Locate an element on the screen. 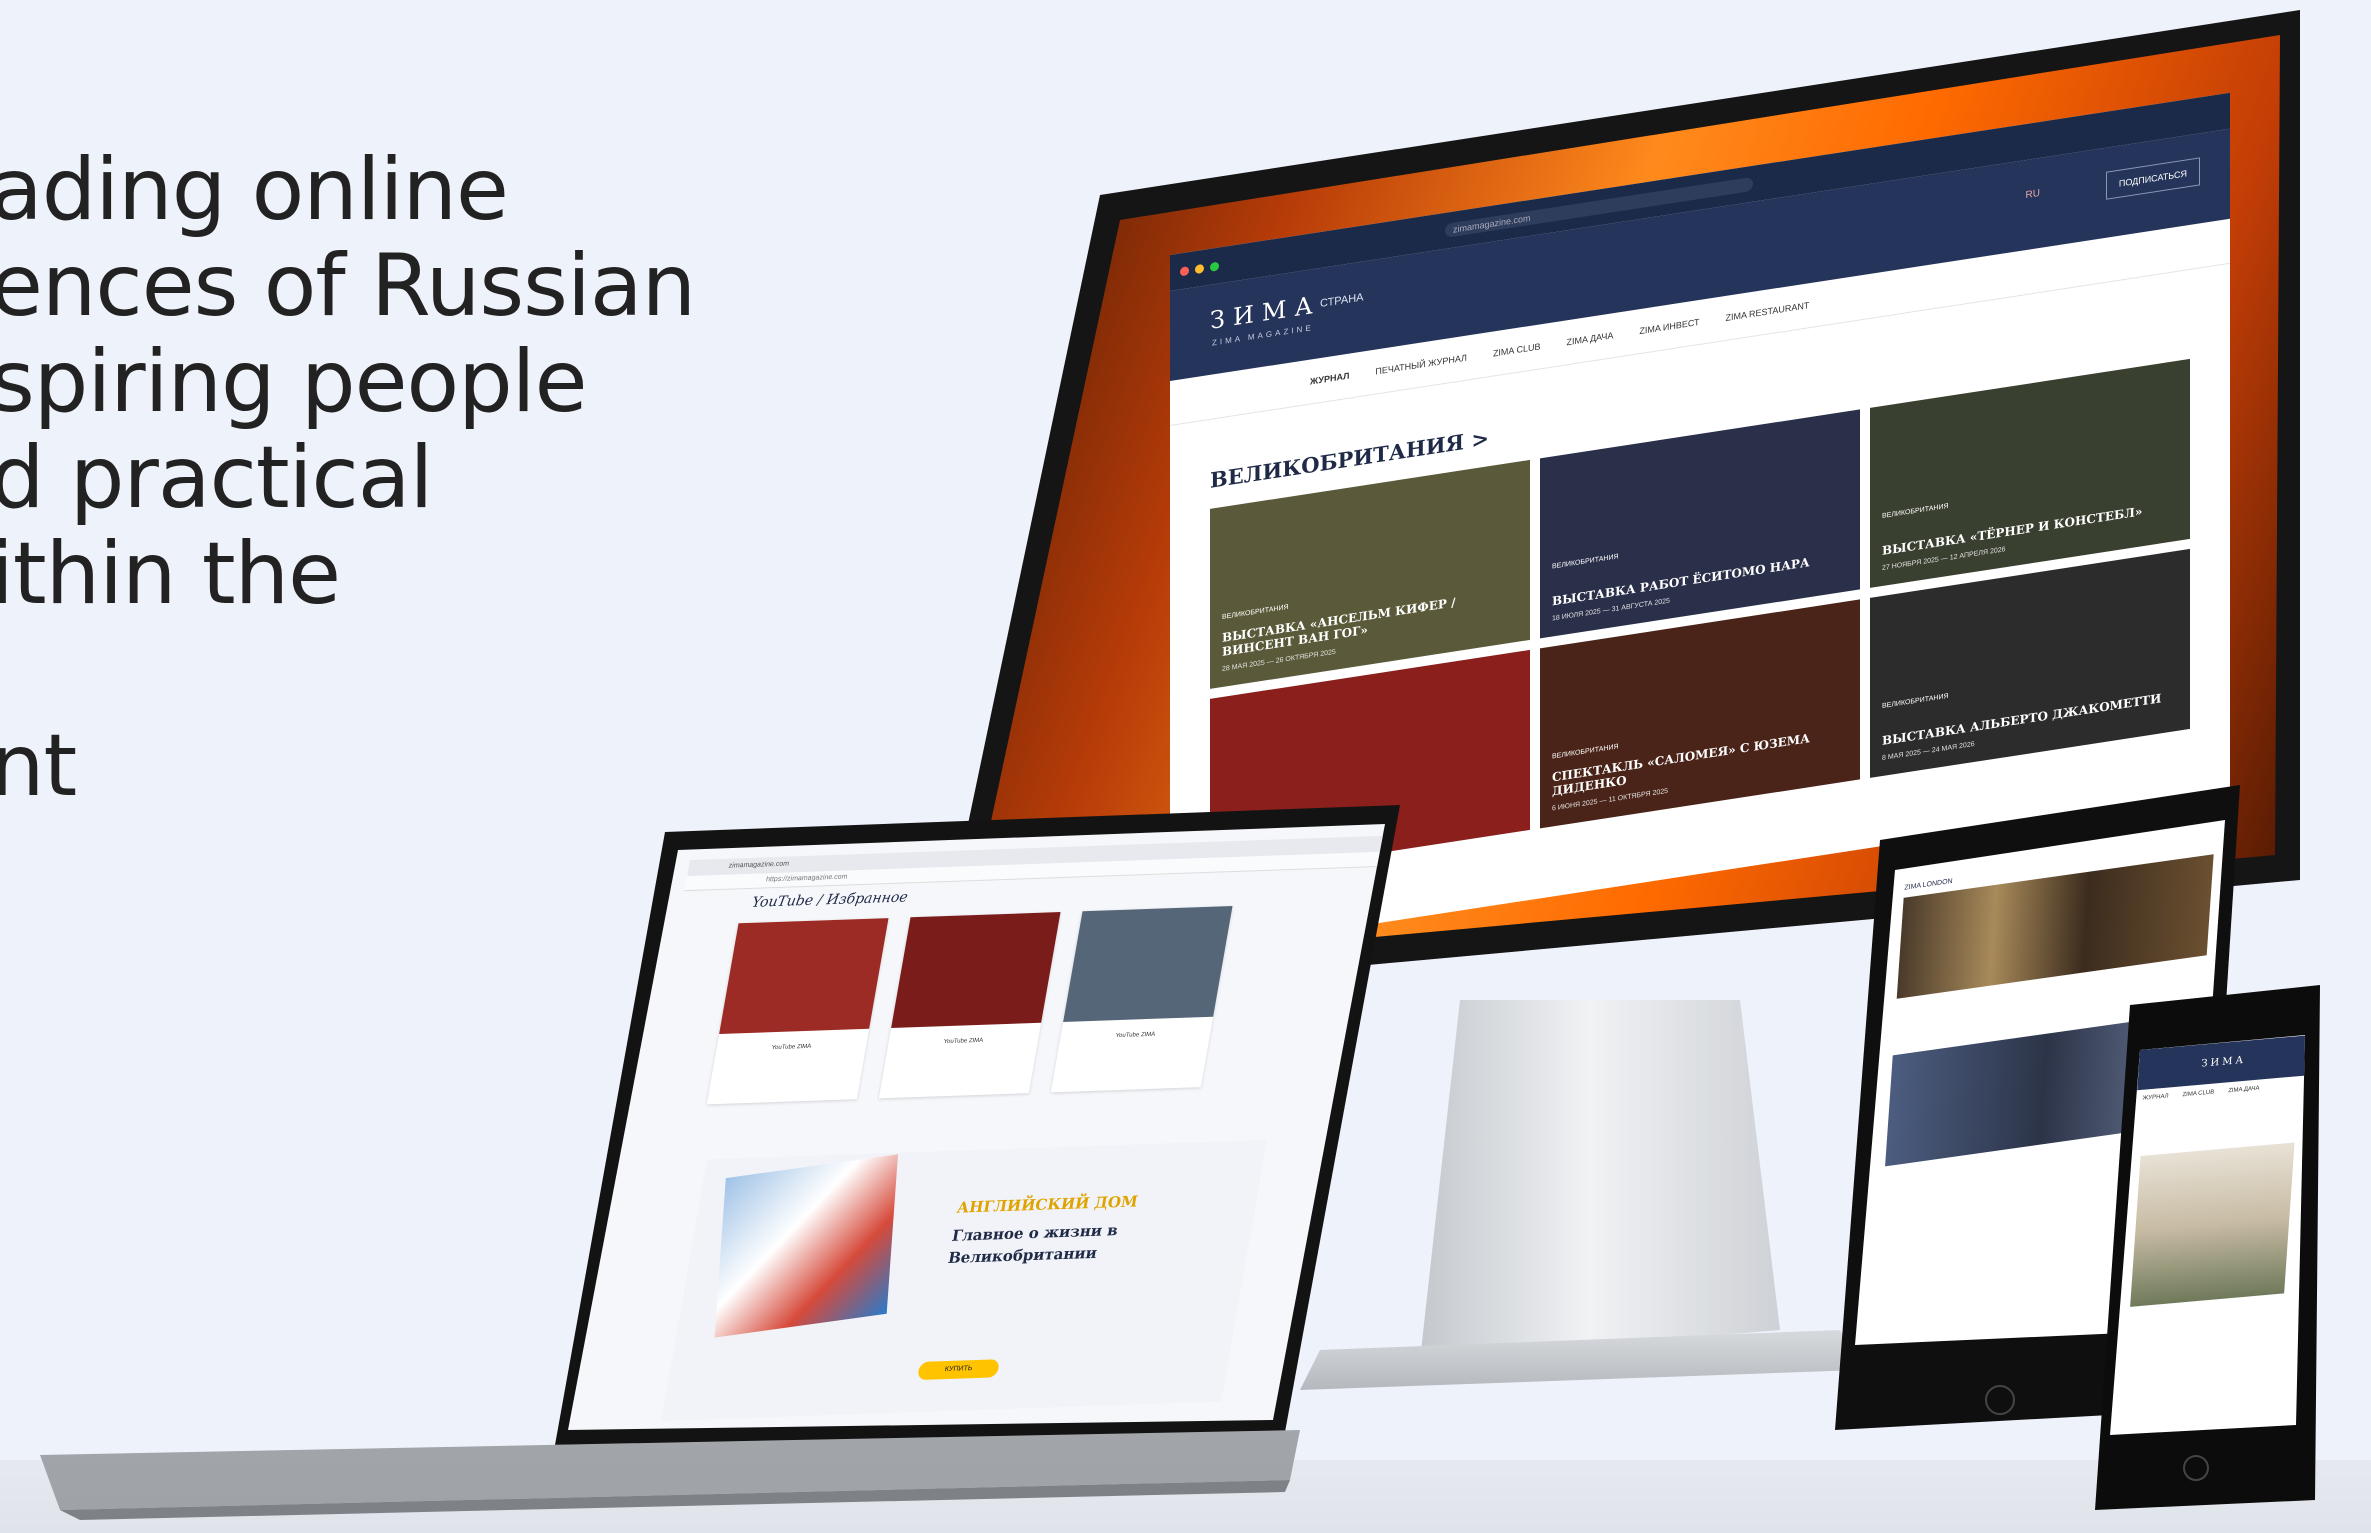 The height and width of the screenshot is (1533, 2371). nav-item: ZIMA CLUB is located at coordinates (2198, 1093).